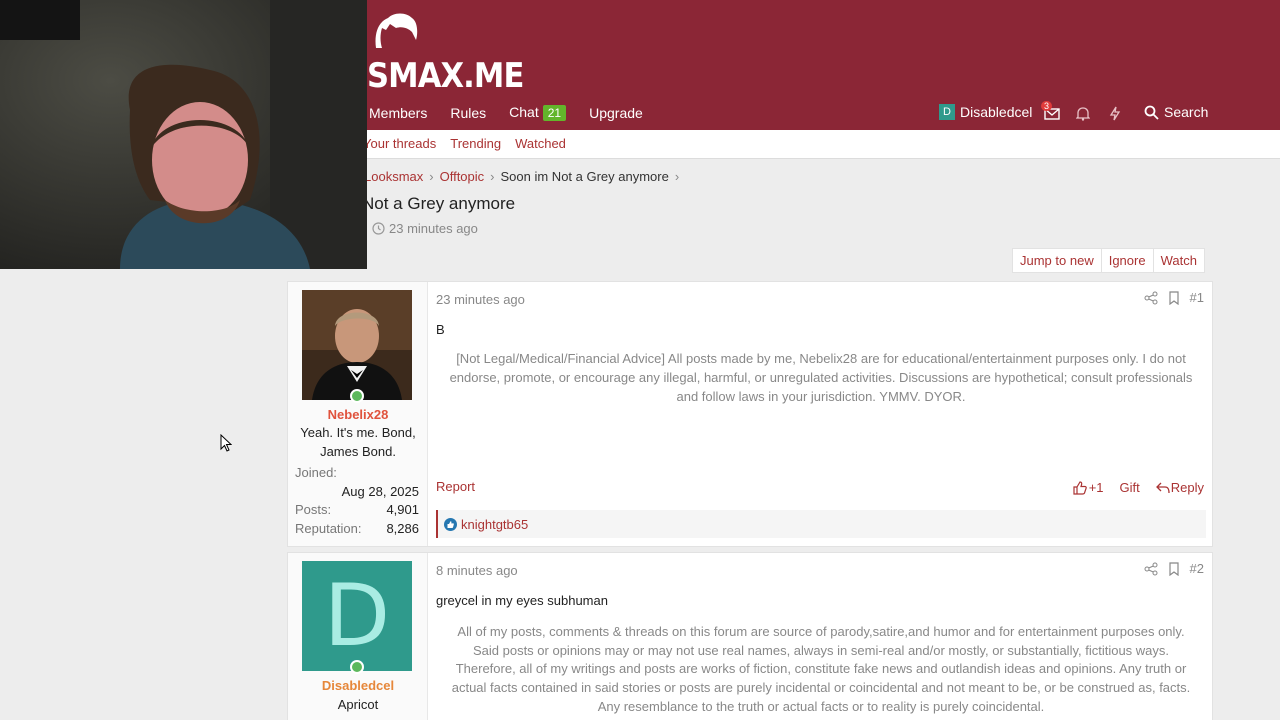 The height and width of the screenshot is (720, 1280). I want to click on like-button: +1, so click(1088, 487).